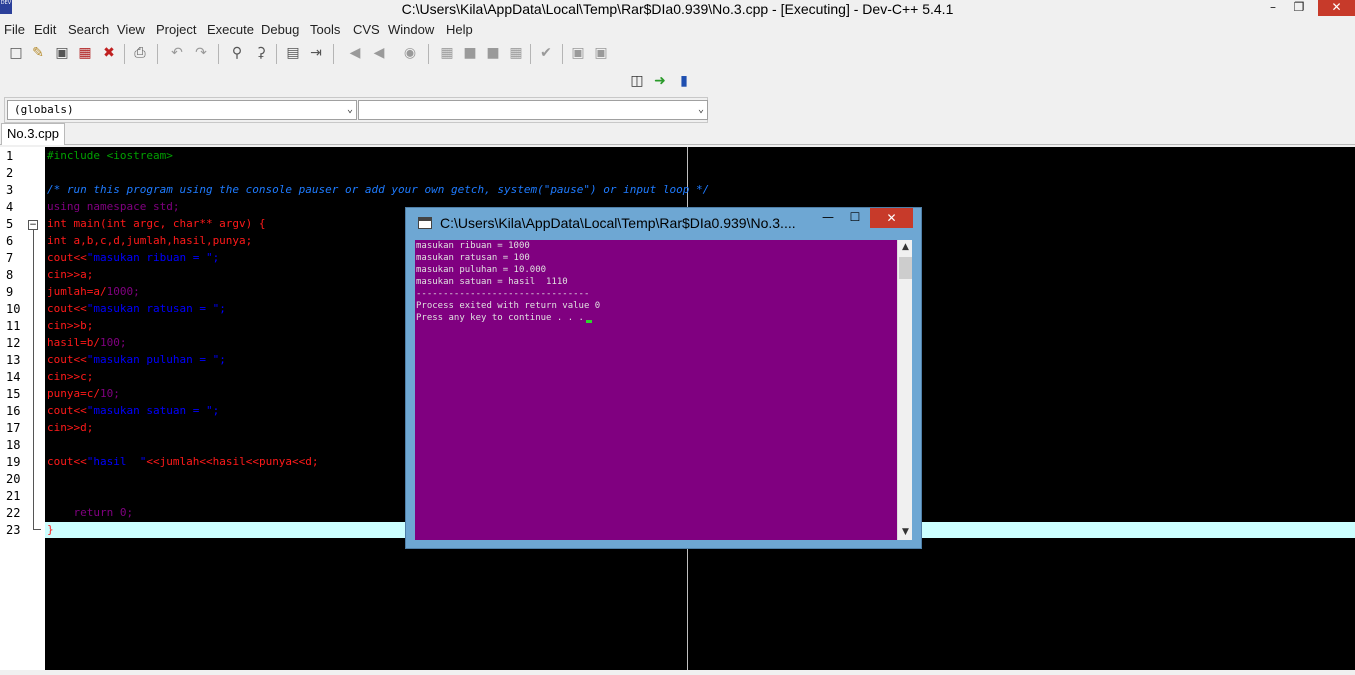 This screenshot has width=1355, height=675. I want to click on console-prompt-line: Press any key to continue . . ., so click(504, 318).